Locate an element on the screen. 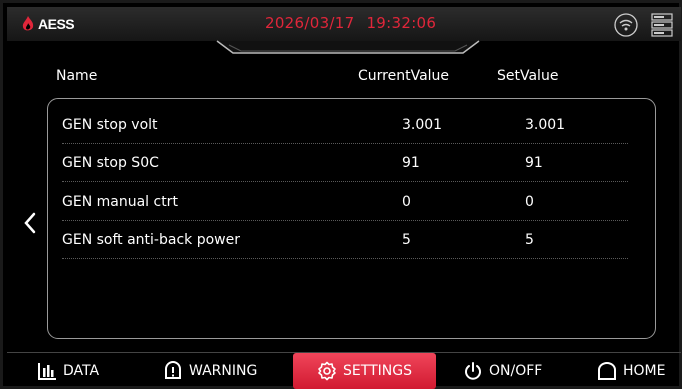 This screenshot has height=389, width=682. row-name: GEN stop S0C is located at coordinates (110, 163).